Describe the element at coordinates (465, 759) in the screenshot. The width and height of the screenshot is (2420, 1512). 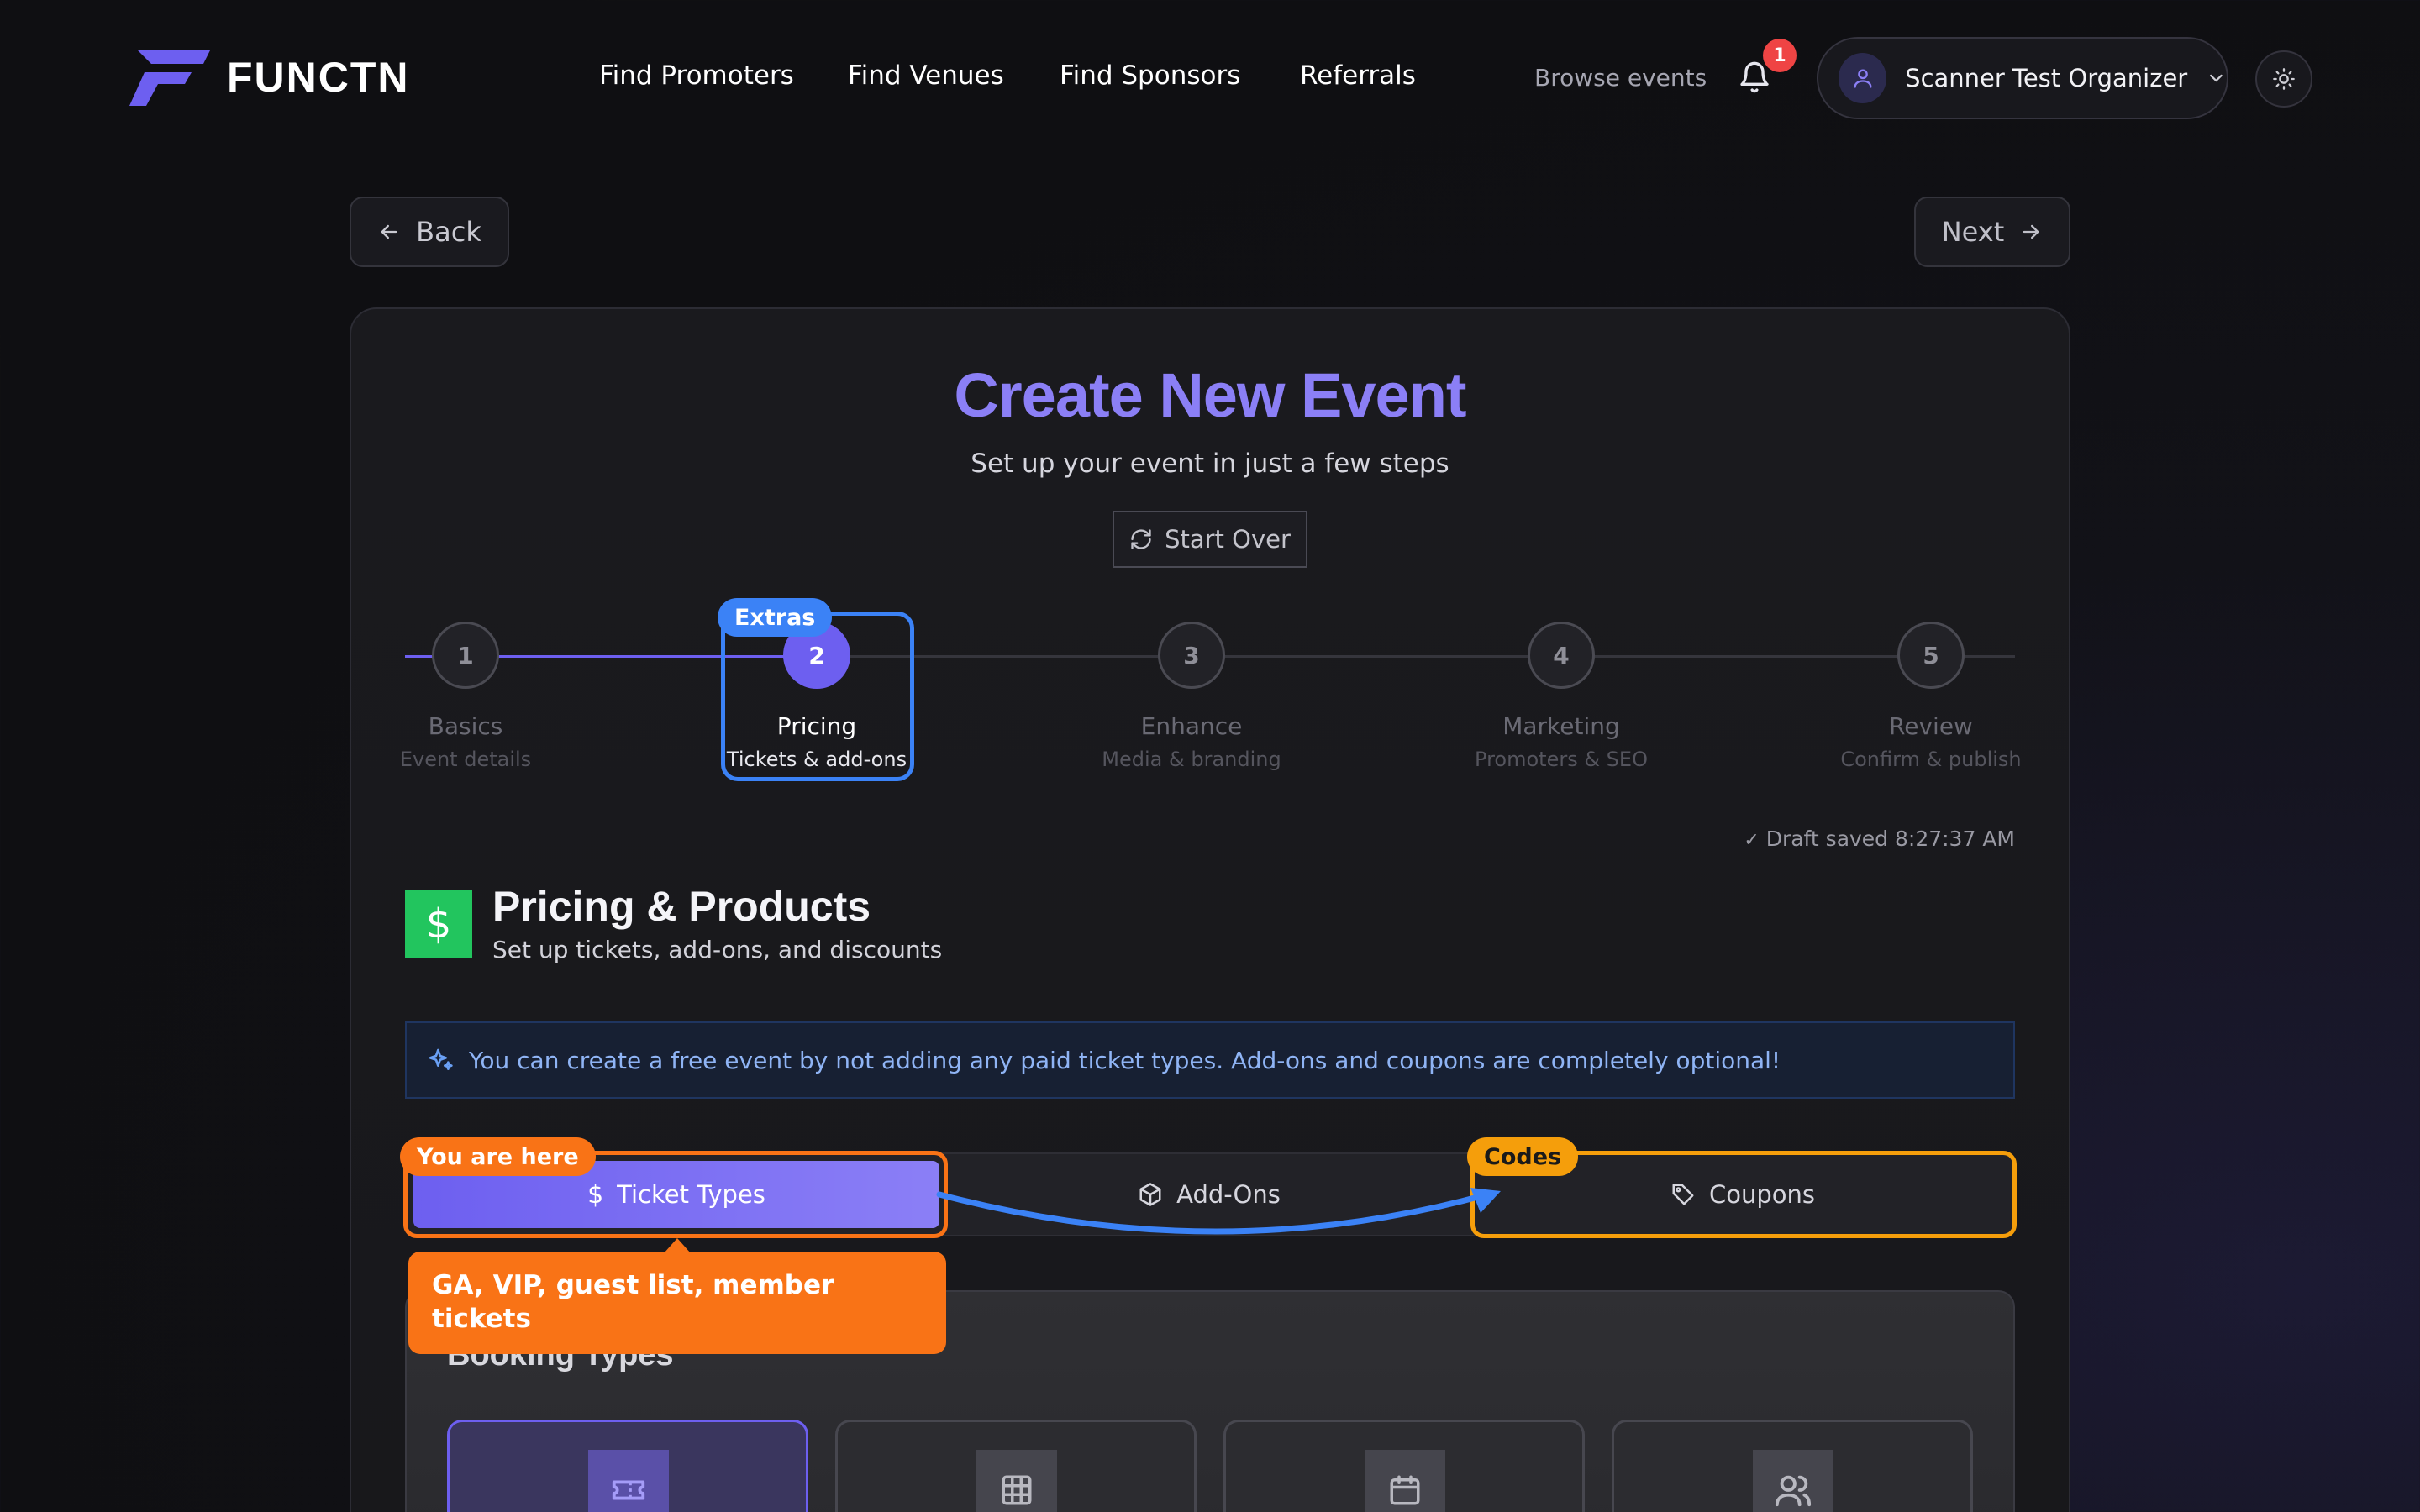
I see `step-1-sub: Event details` at that location.